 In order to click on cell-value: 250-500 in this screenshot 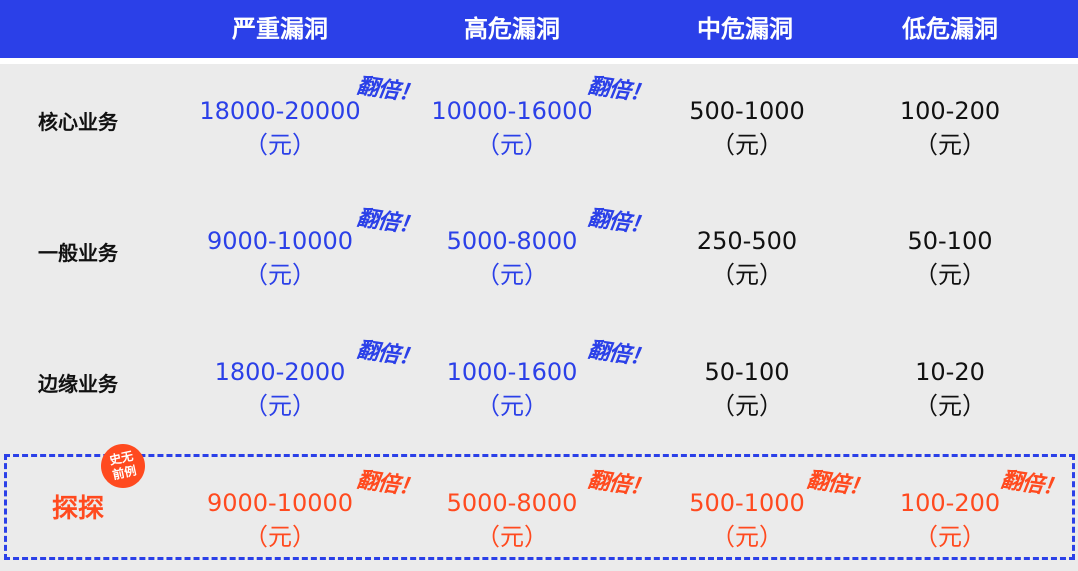, I will do `click(747, 241)`.